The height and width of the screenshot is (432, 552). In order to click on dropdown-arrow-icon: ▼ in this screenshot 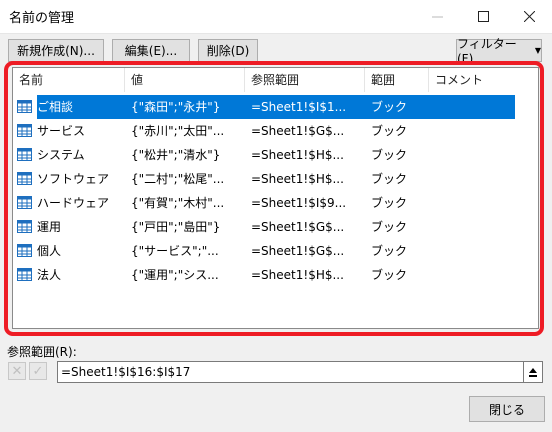, I will do `click(537, 50)`.